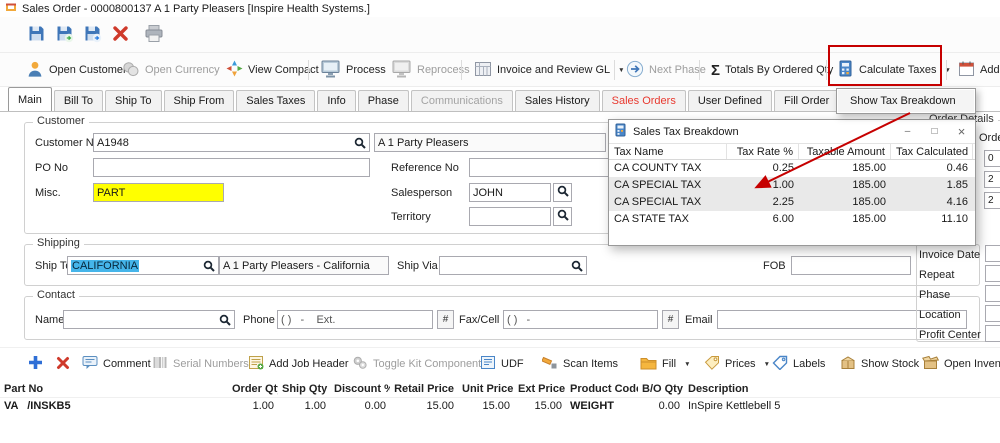 The image size is (1000, 443). What do you see at coordinates (772, 70) in the screenshot?
I see `totals-by-ordered-qty-button: Σ Totals By Ordered Qty` at bounding box center [772, 70].